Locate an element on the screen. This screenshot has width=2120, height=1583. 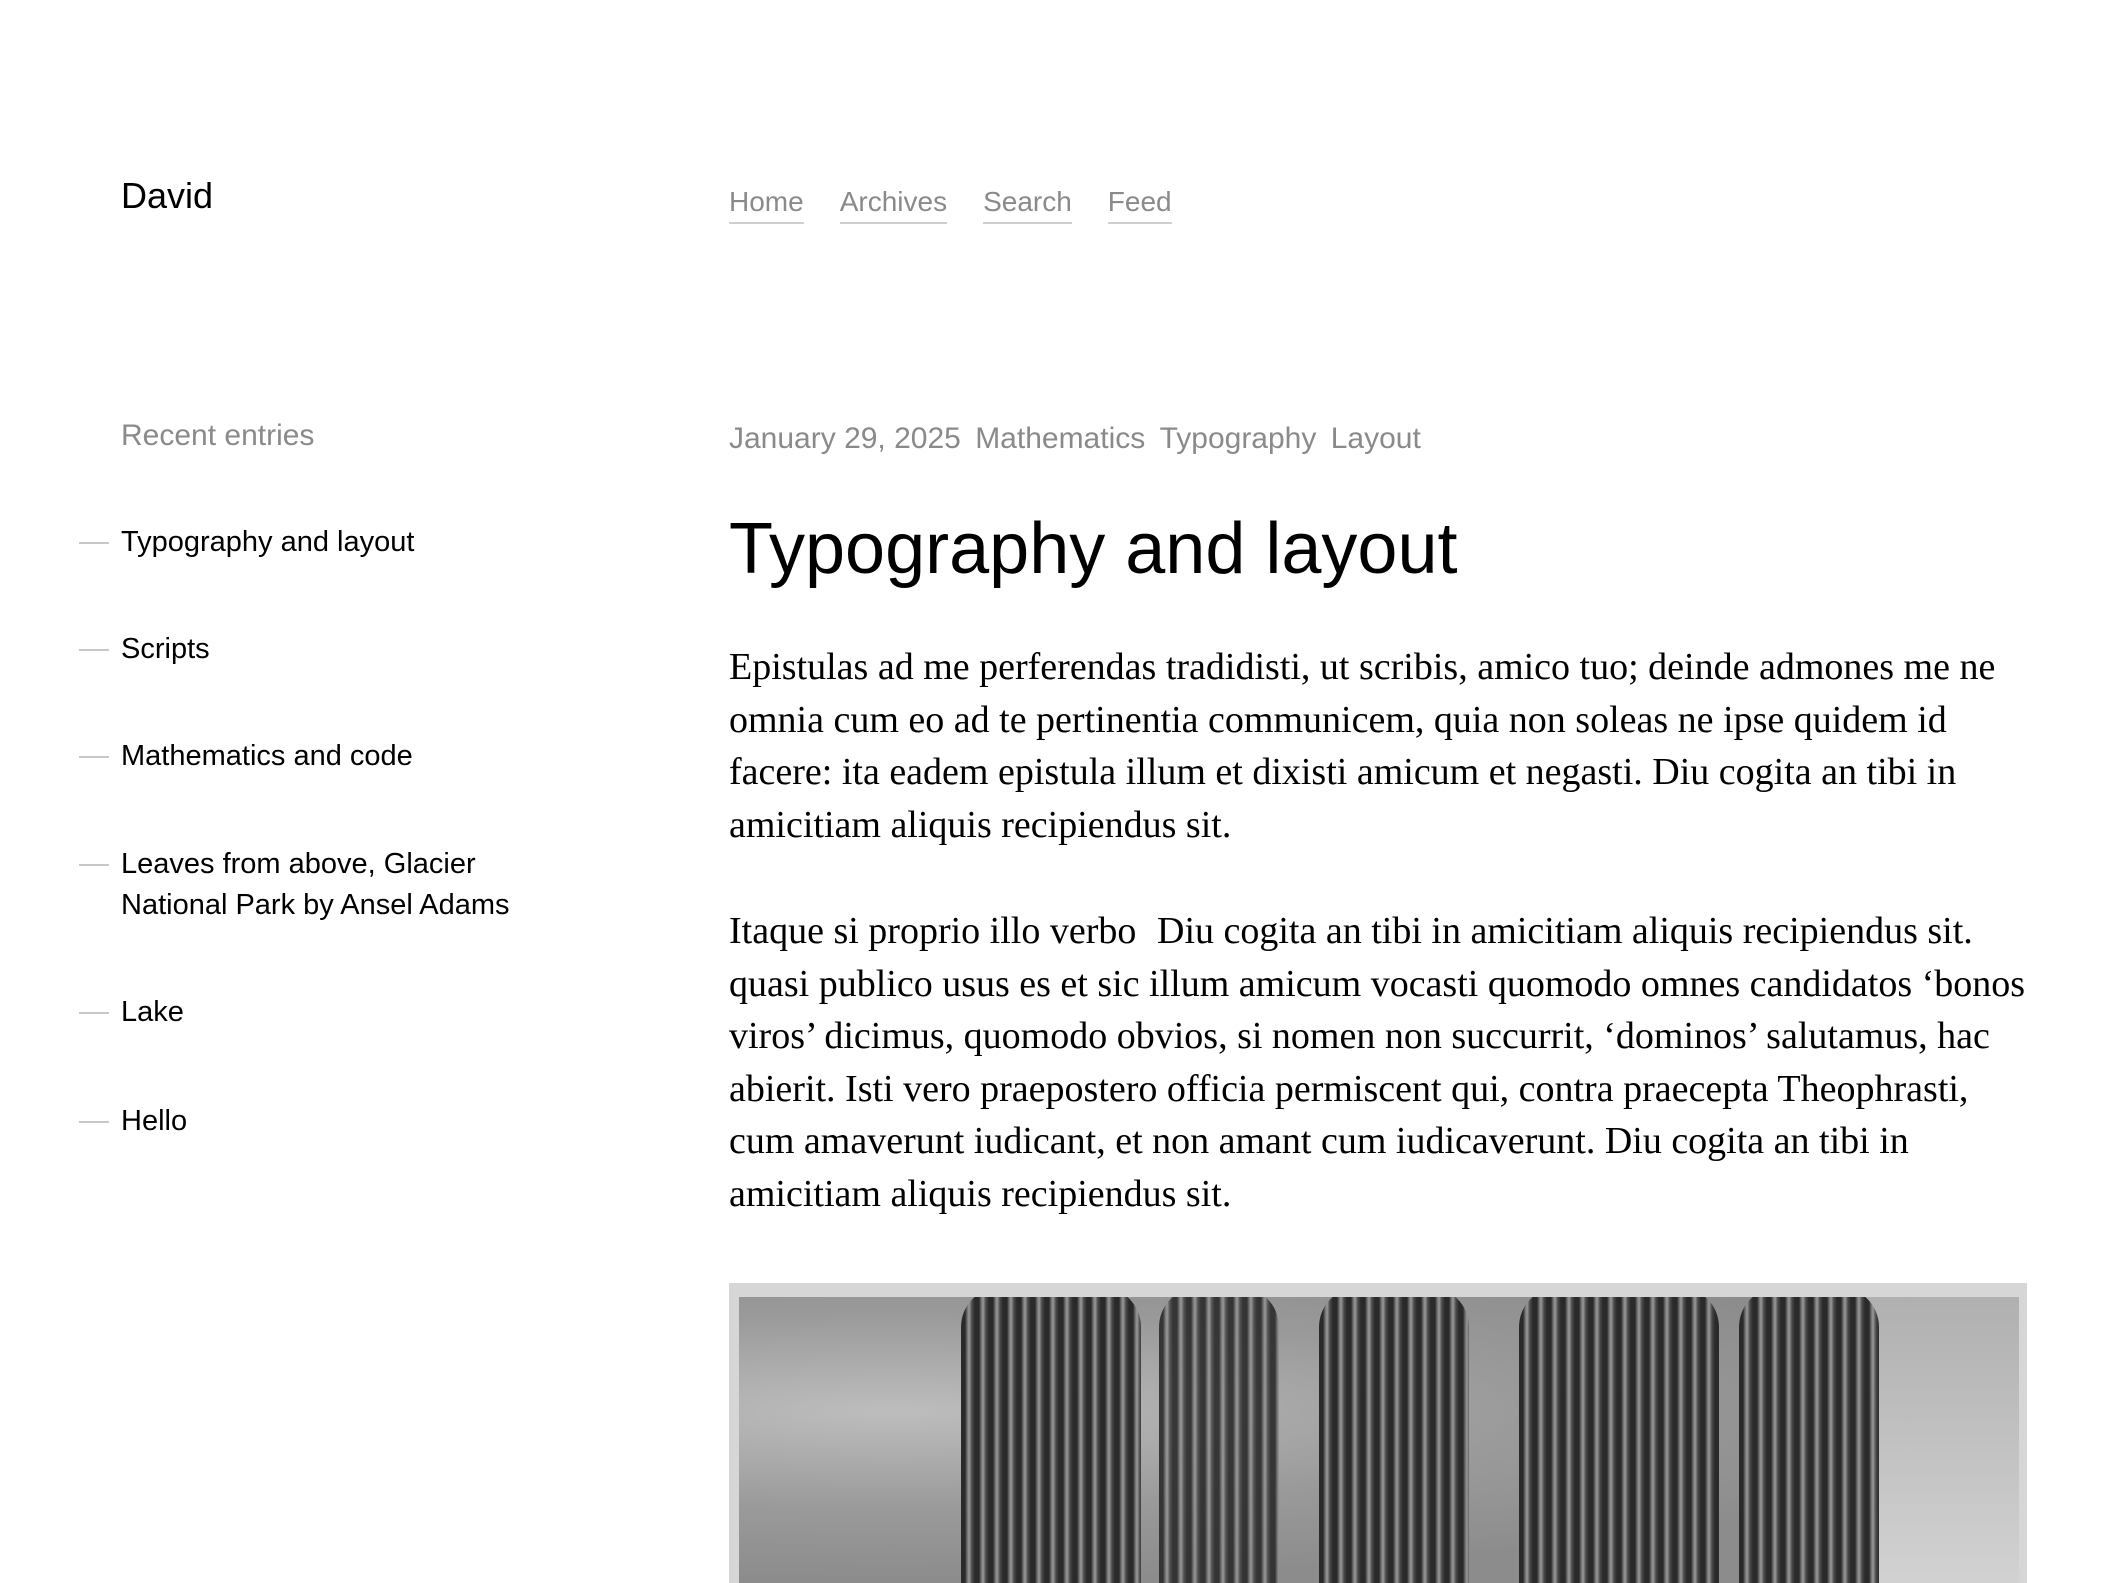
recent-entry-label: Hello is located at coordinates (154, 1121).